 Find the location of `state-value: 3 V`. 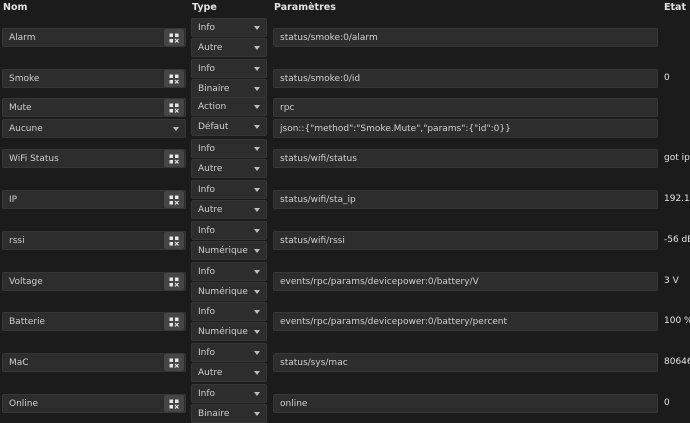

state-value: 3 V is located at coordinates (671, 281).